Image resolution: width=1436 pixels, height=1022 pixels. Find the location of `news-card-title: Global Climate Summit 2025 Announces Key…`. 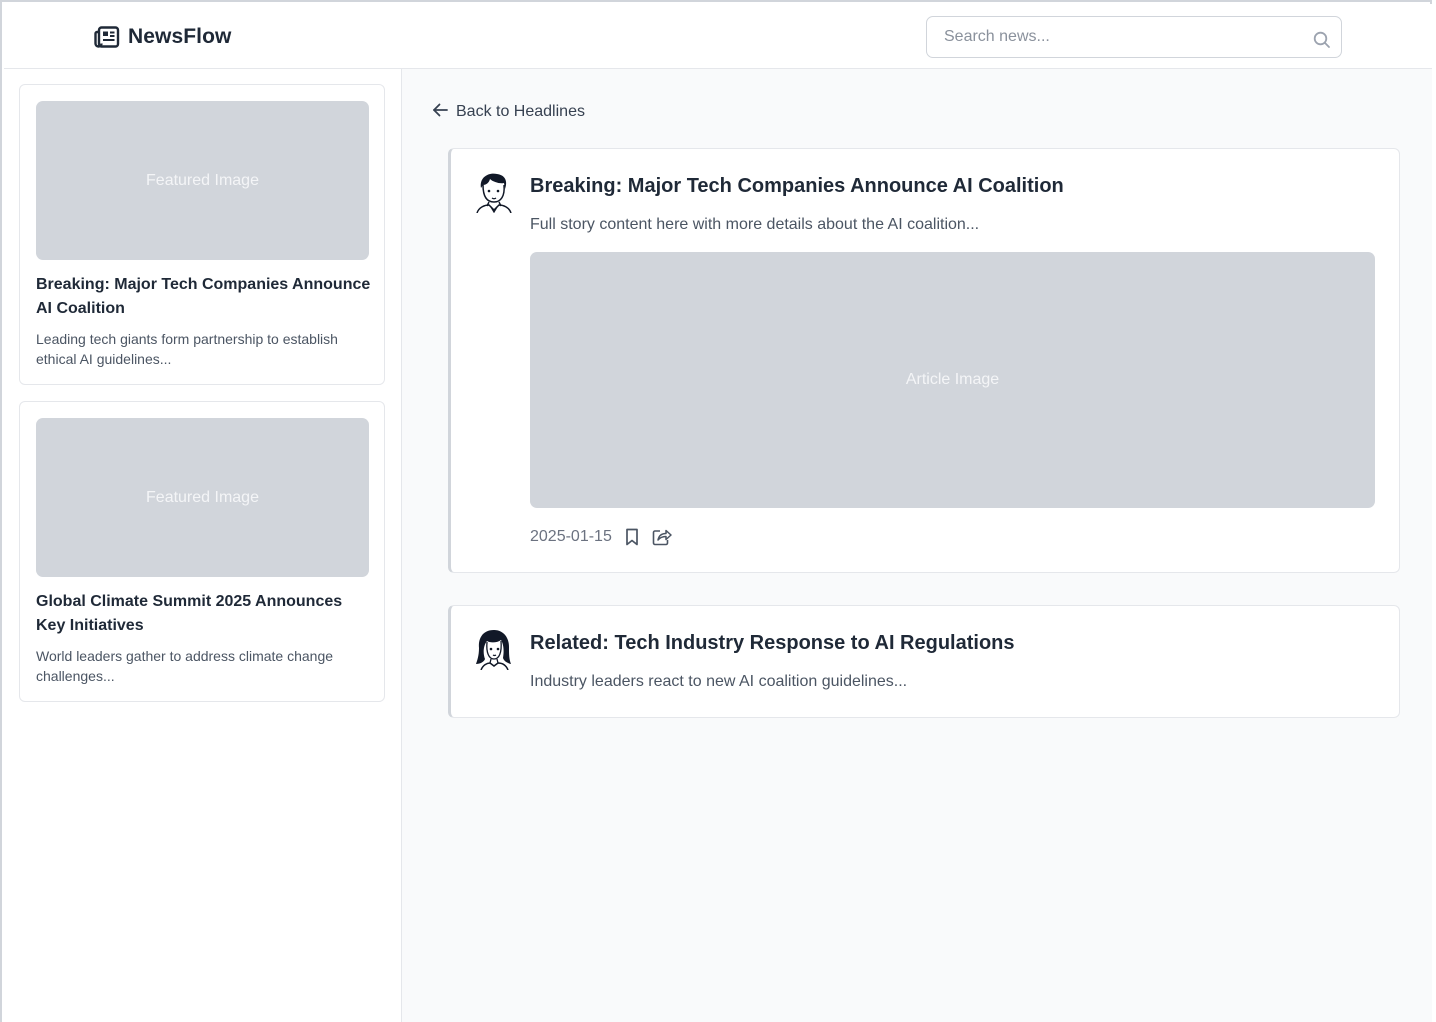

news-card-title: Global Climate Summit 2025 Announces Key… is located at coordinates (189, 613).